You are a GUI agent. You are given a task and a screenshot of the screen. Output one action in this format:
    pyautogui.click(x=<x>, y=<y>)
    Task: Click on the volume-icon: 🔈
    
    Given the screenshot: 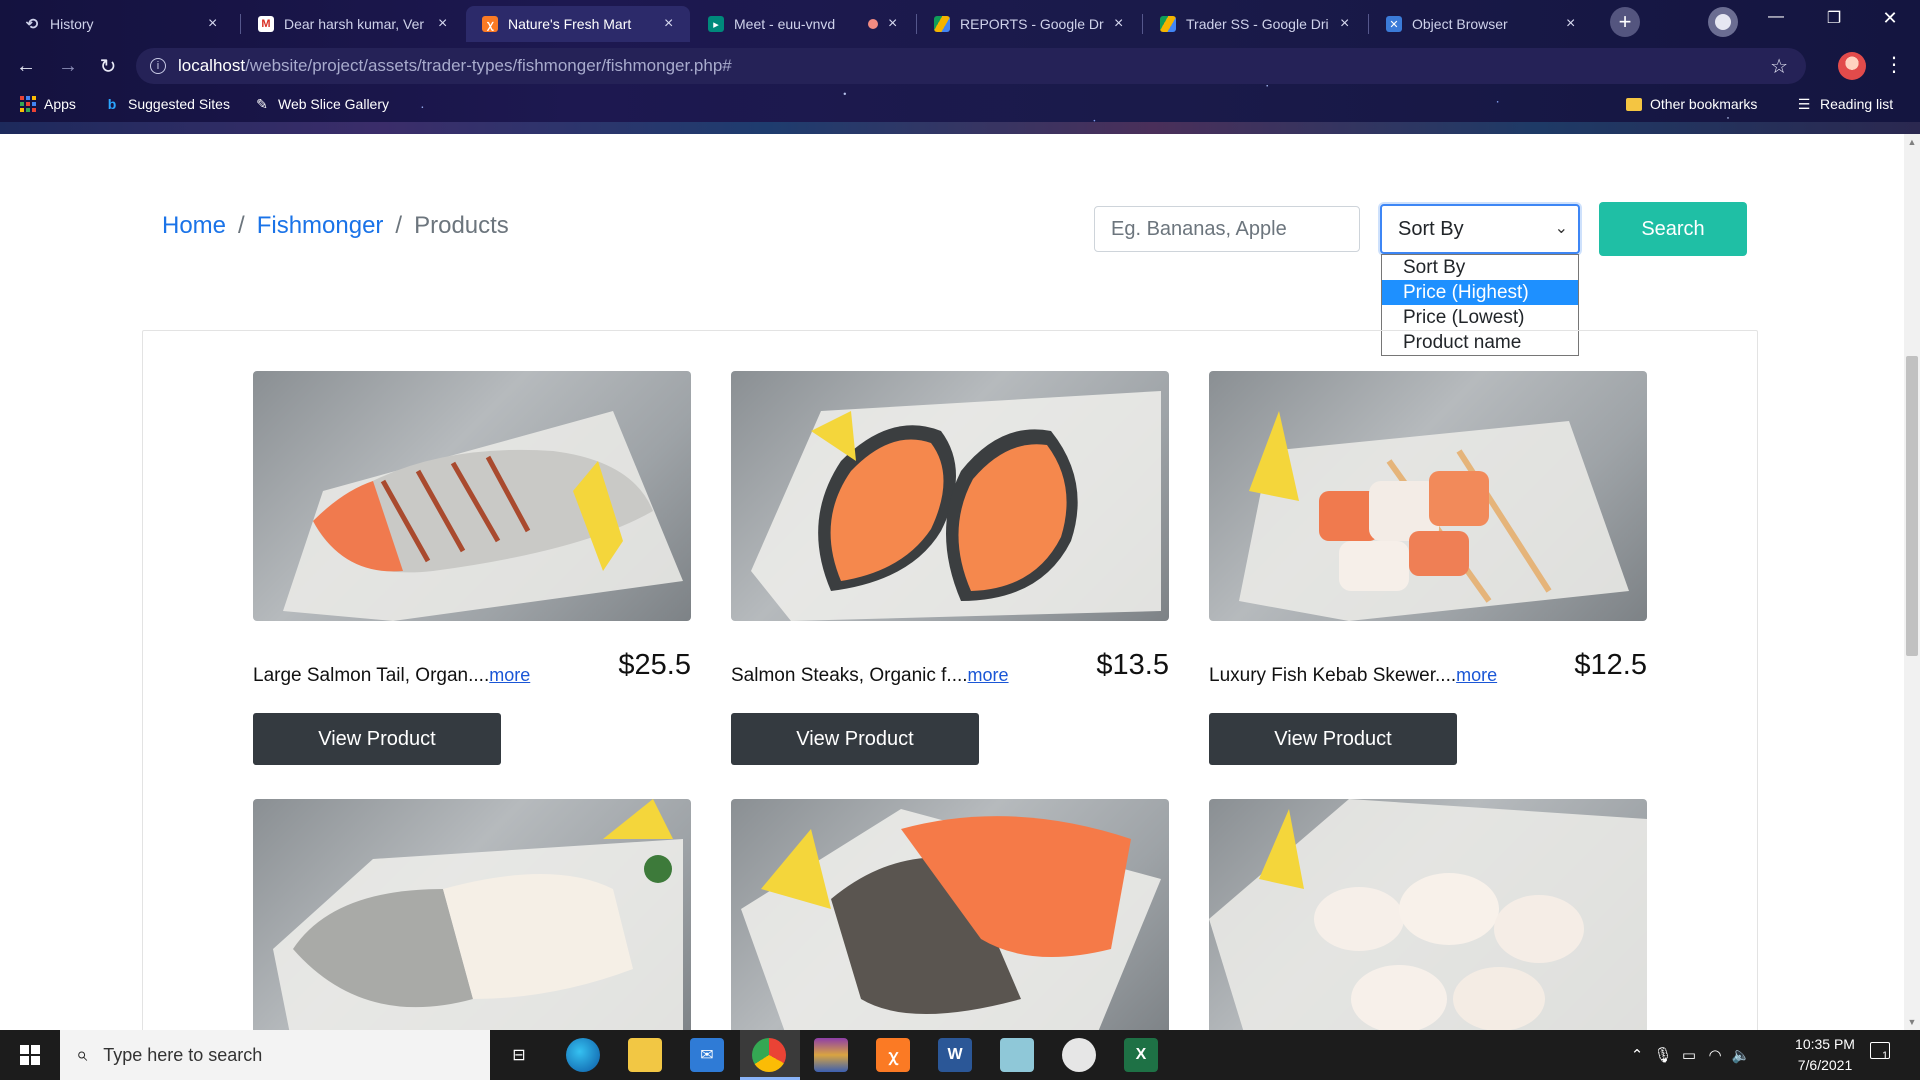 What is the action you would take?
    pyautogui.click(x=1741, y=1055)
    